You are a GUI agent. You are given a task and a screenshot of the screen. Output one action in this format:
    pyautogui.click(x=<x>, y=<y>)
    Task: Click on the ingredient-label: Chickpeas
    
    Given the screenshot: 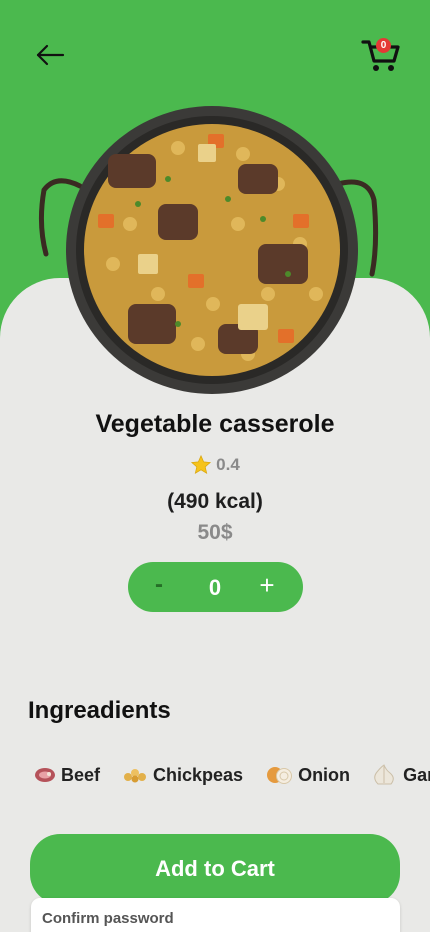 What is the action you would take?
    pyautogui.click(x=198, y=774)
    